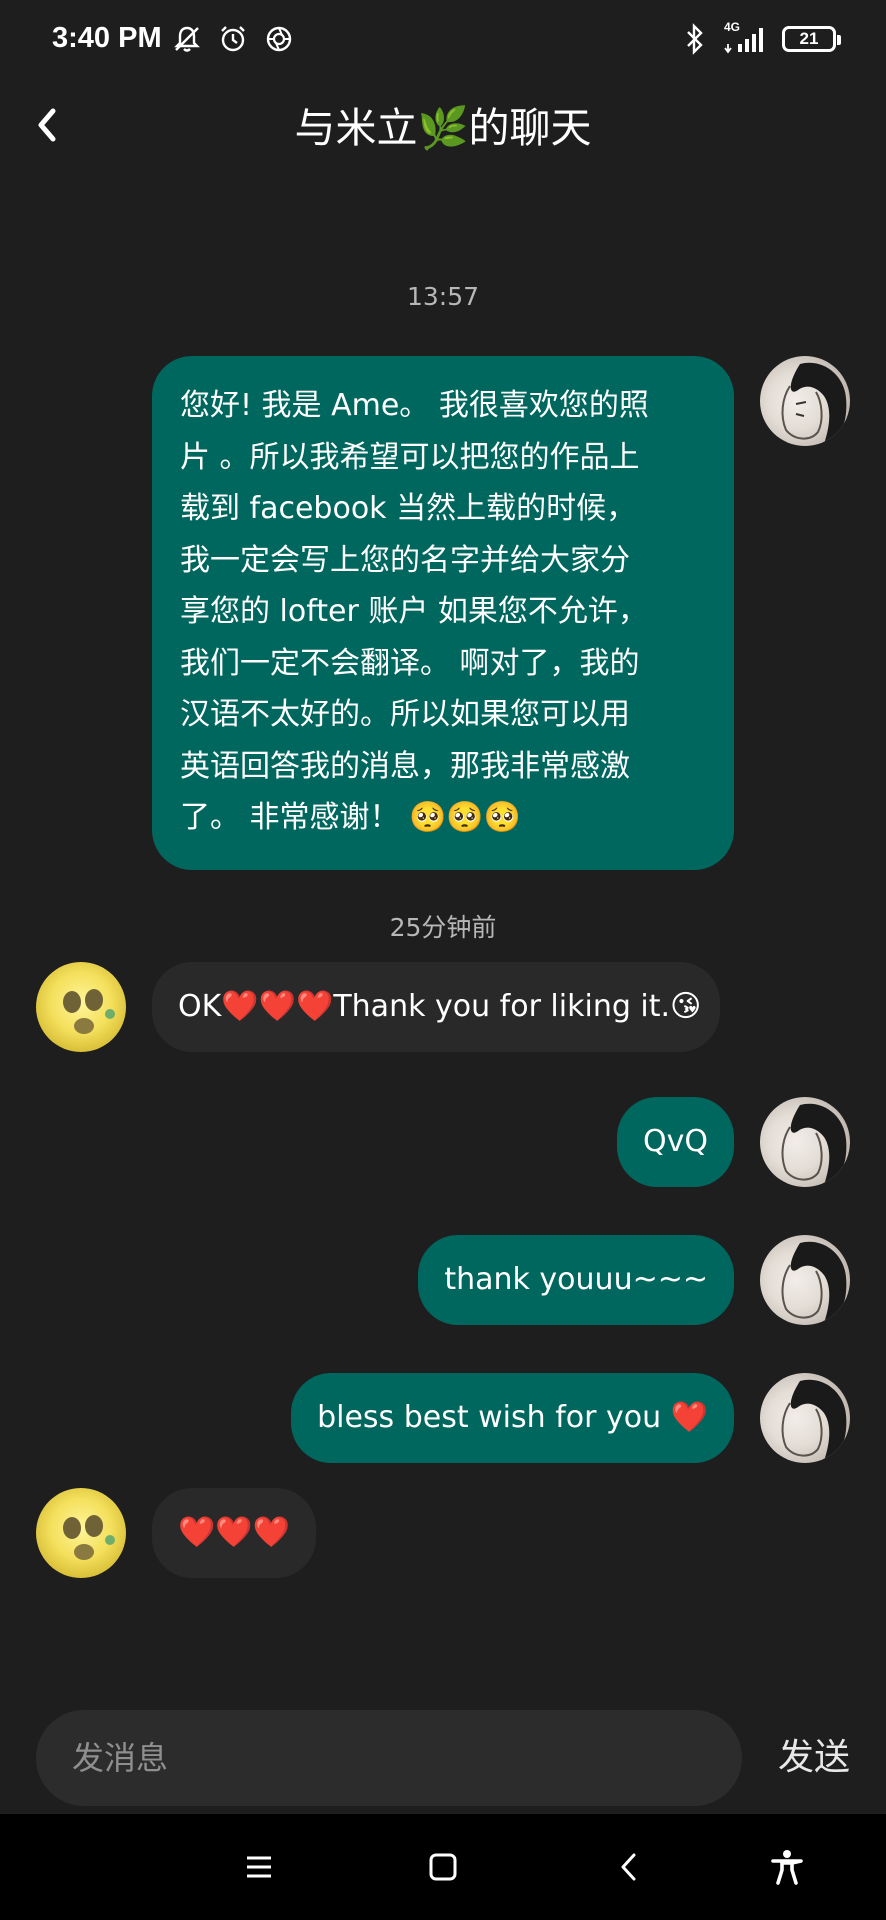 The height and width of the screenshot is (1920, 886). What do you see at coordinates (695, 39) in the screenshot?
I see `bluetooth-icon` at bounding box center [695, 39].